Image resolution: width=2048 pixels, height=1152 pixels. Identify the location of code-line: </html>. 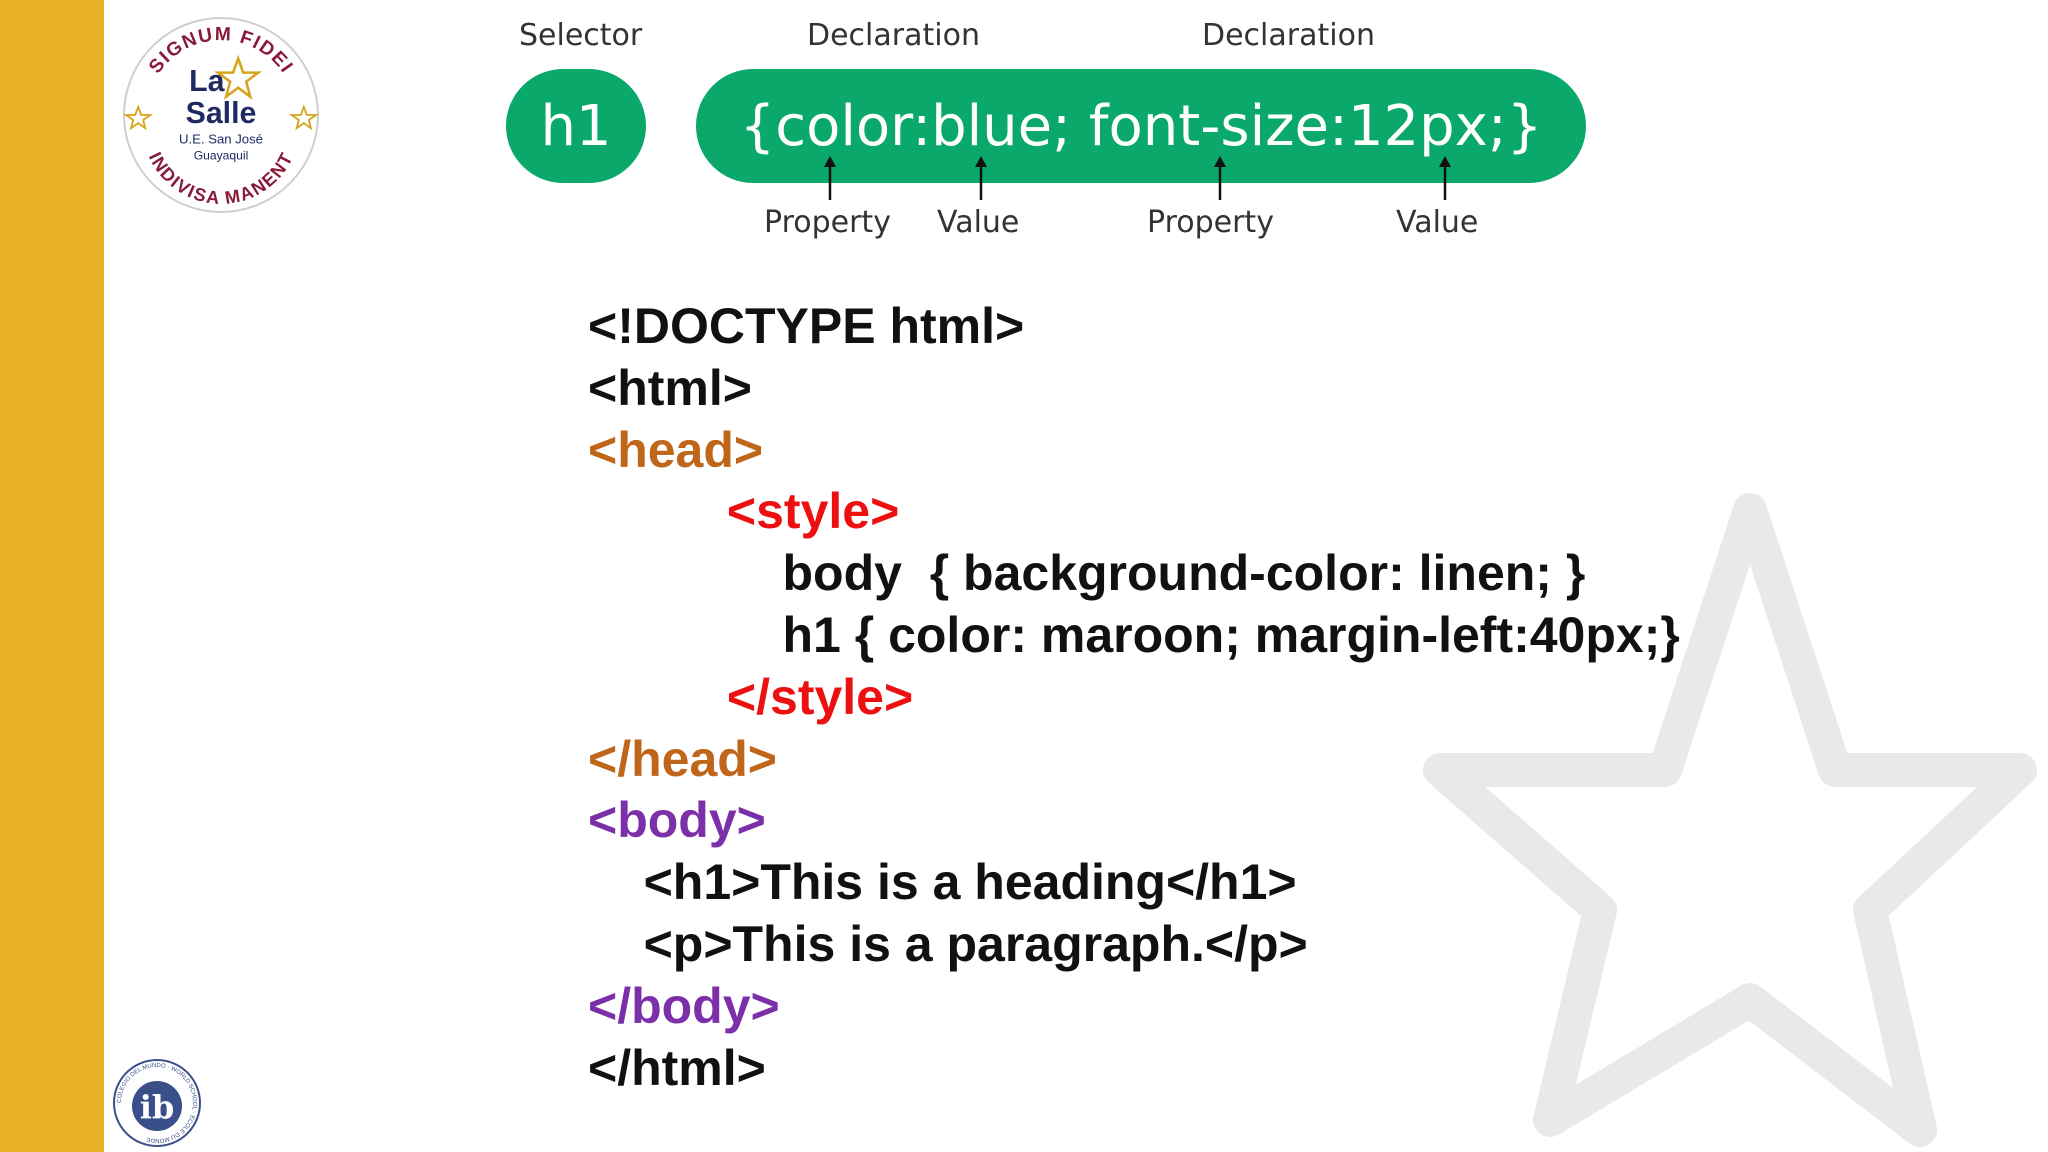
(677, 1067).